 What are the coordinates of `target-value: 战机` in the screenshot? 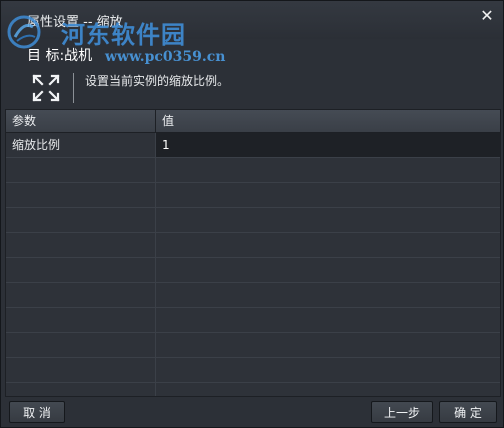 It's located at (78, 56).